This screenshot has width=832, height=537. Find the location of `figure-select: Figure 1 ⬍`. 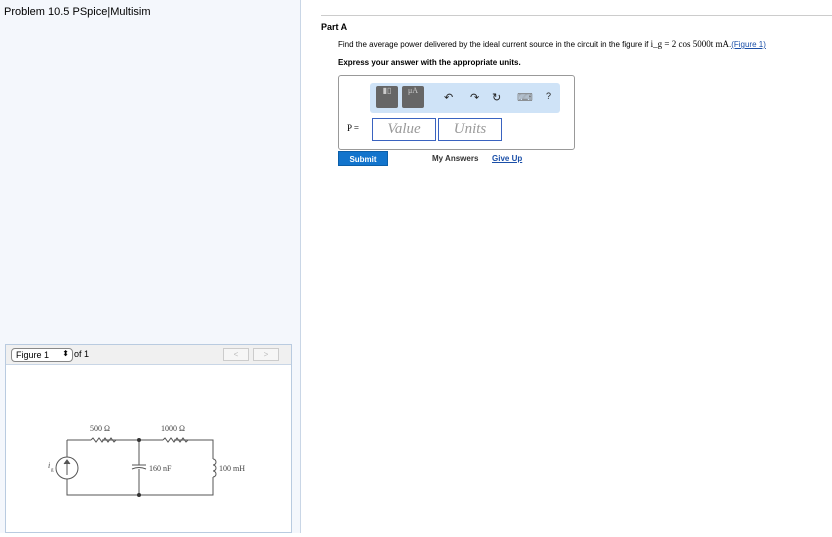

figure-select: Figure 1 ⬍ is located at coordinates (42, 355).